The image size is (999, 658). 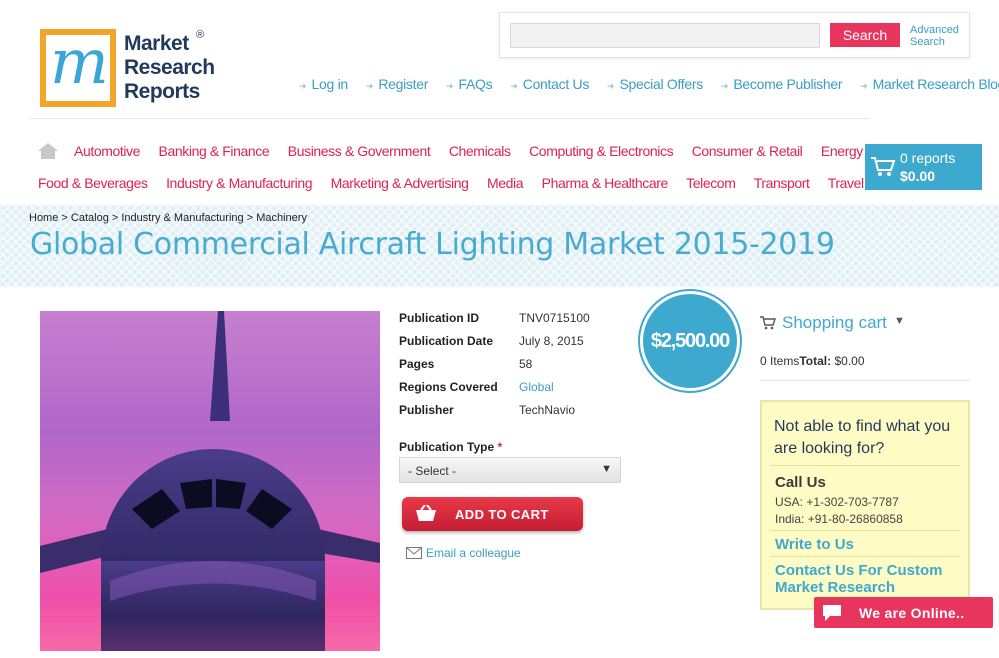 What do you see at coordinates (107, 151) in the screenshot?
I see `category-automotive: Automotive` at bounding box center [107, 151].